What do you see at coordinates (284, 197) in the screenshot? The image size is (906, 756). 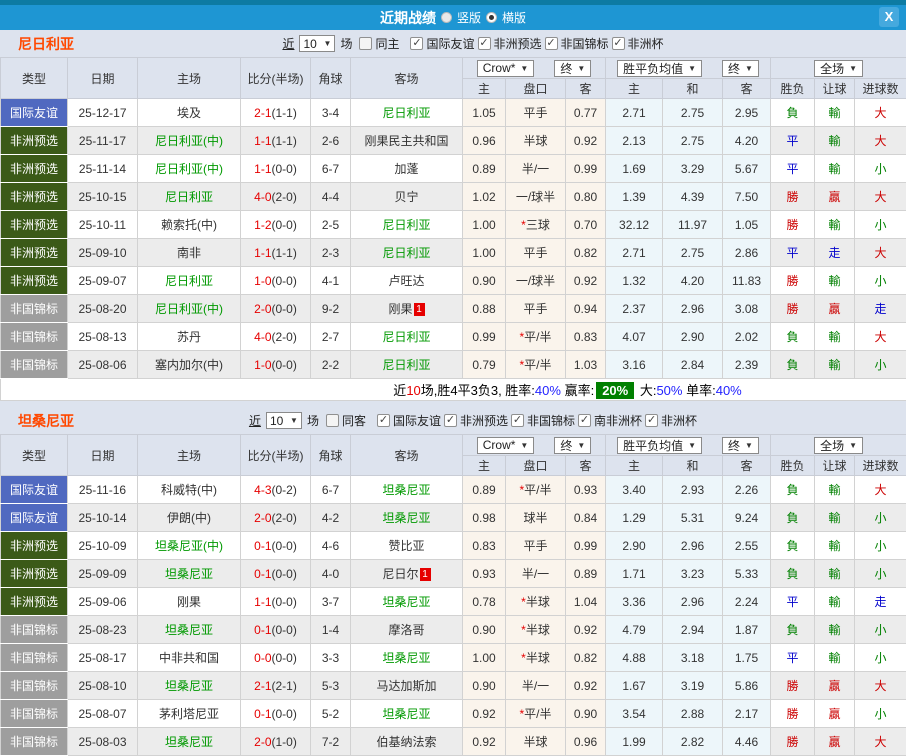 I see `half-time-score: (2-0)` at bounding box center [284, 197].